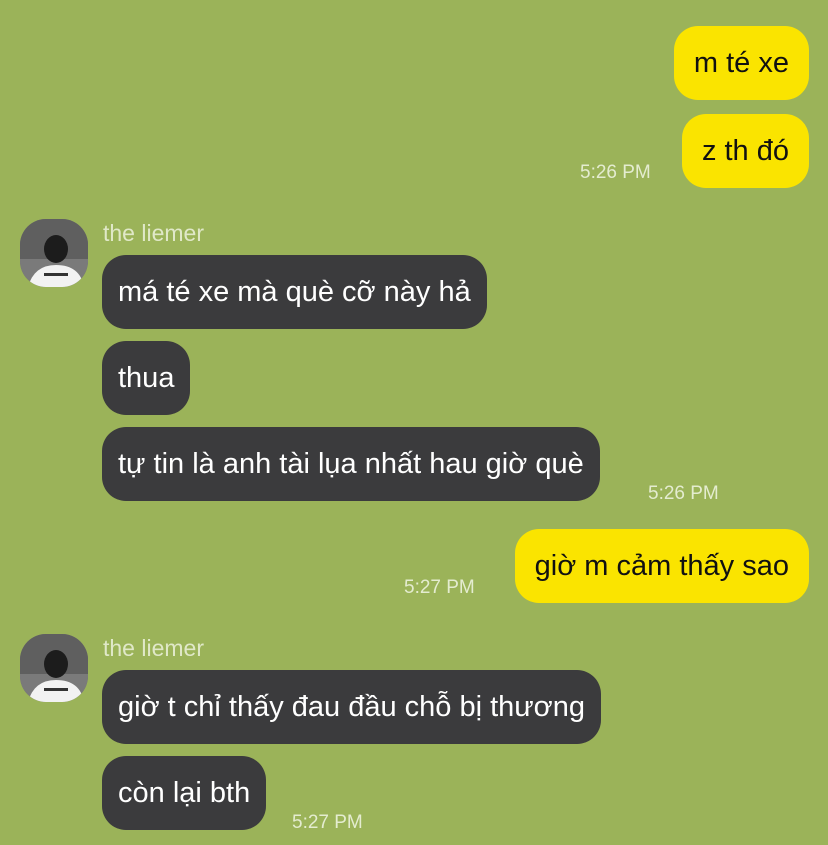  Describe the element at coordinates (351, 707) in the screenshot. I see `incoming-message: giờ t chỉ thấy đau đầu chỗ bị thương` at that location.